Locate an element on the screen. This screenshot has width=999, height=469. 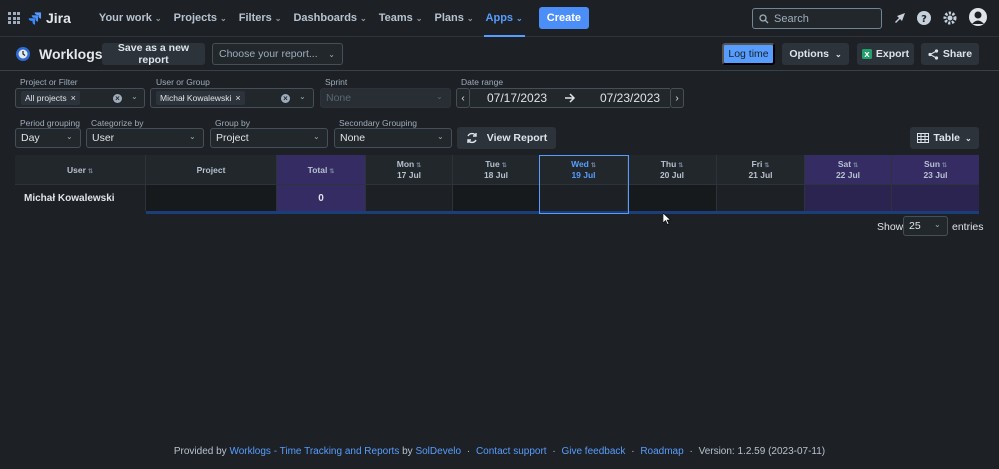
project-filter-select: All projects × × ⌄ is located at coordinates (80, 98).